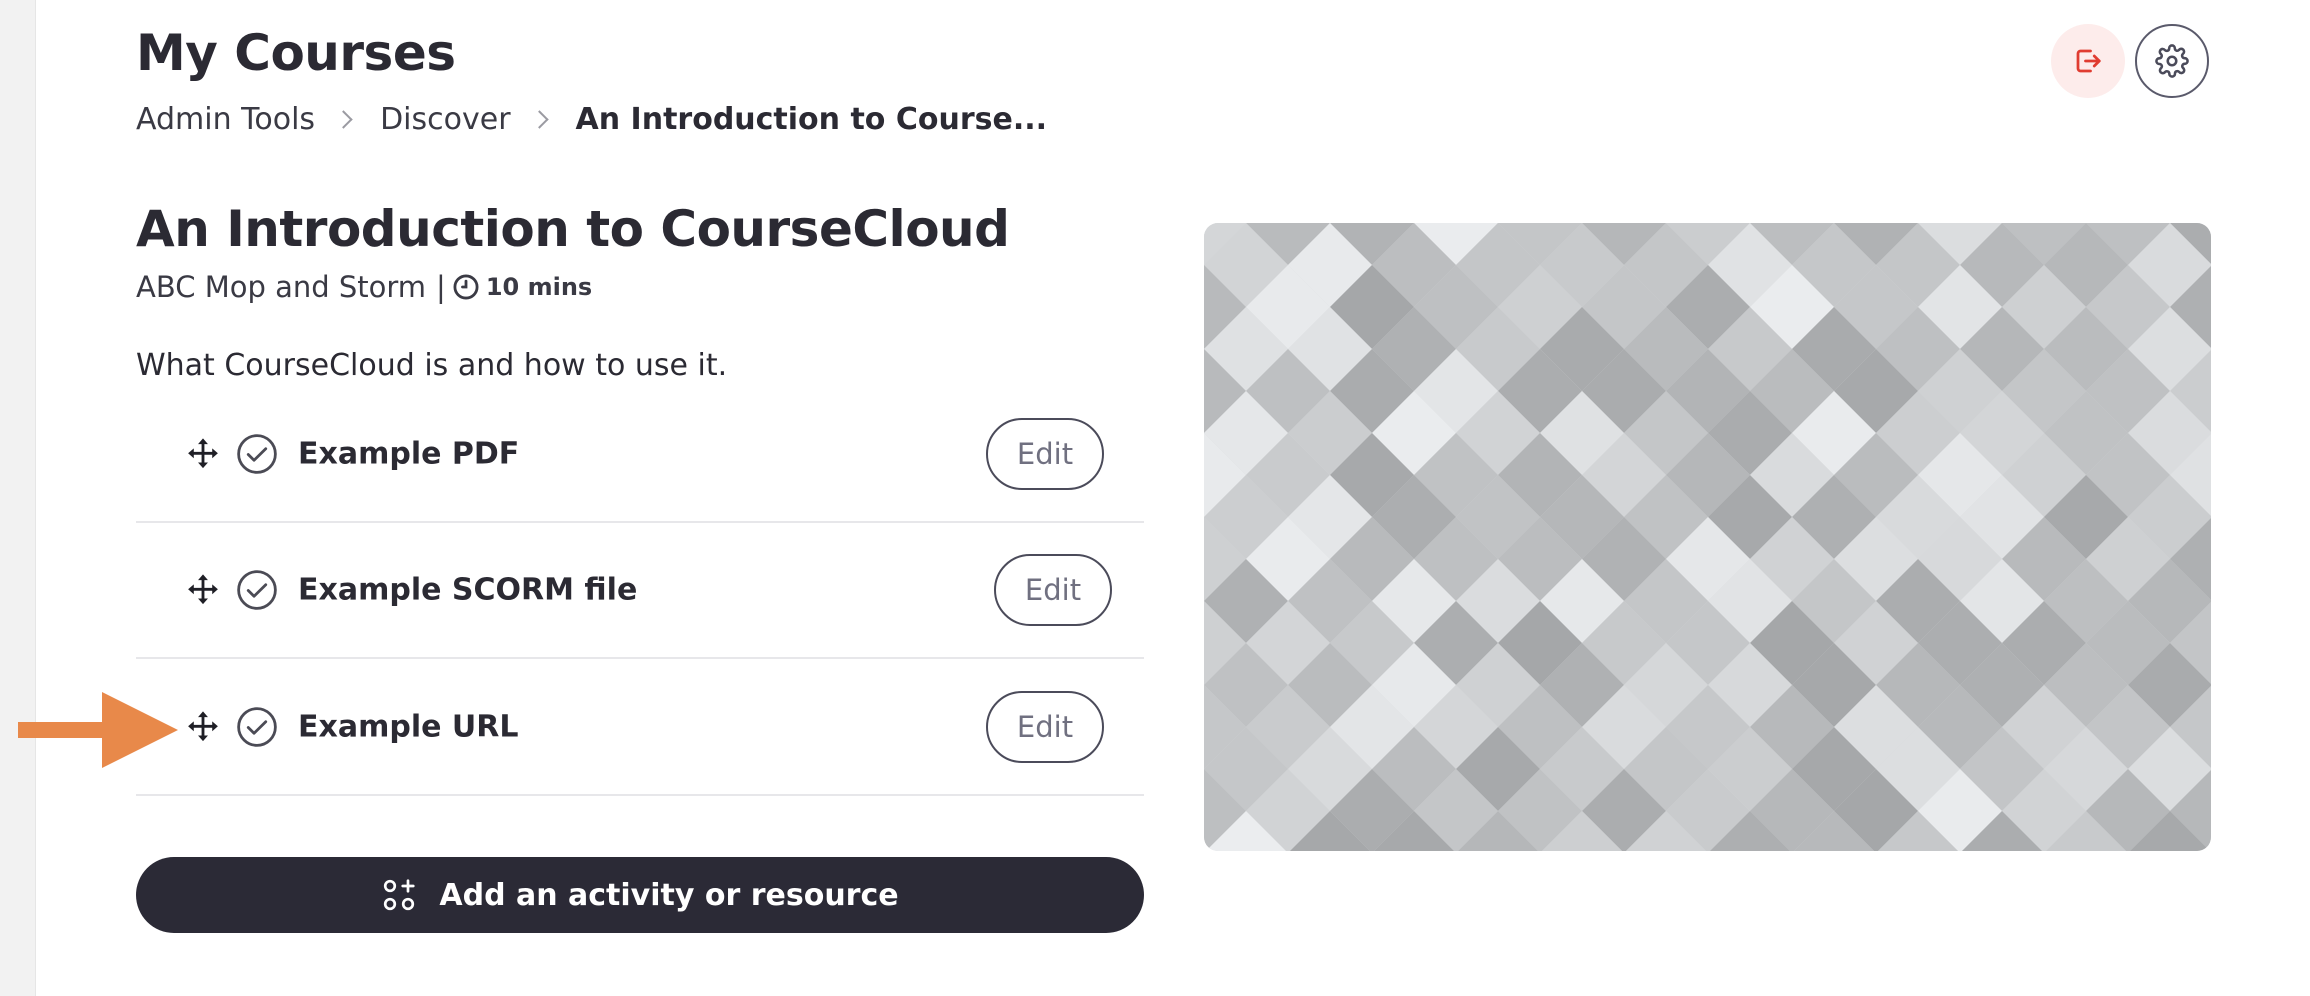 Image resolution: width=2310 pixels, height=996 pixels. Describe the element at coordinates (399, 895) in the screenshot. I see `add-apps-icon` at that location.